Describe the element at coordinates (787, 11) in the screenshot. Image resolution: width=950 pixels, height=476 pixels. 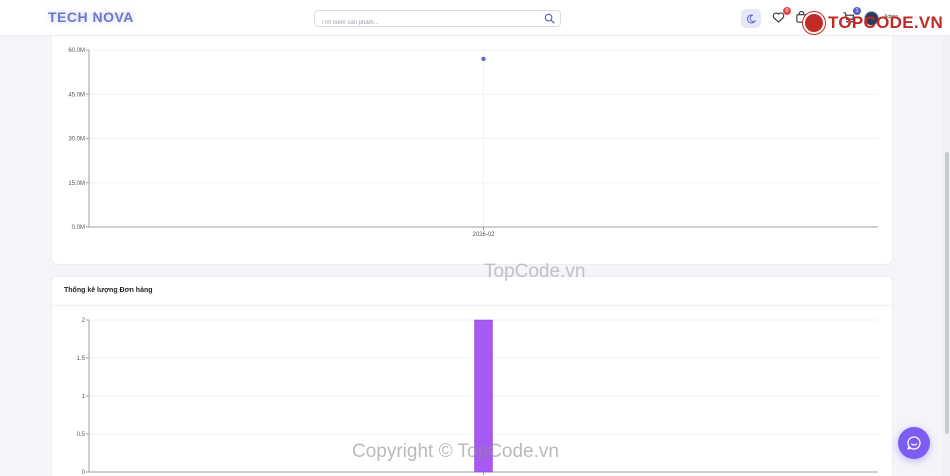
I see `wishlist-badge: 0` at that location.